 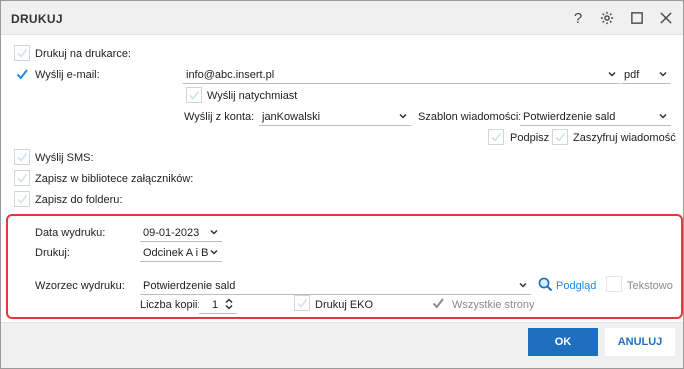 I want to click on print-pattern-label: Wzorzec wydruku:, so click(x=80, y=286).